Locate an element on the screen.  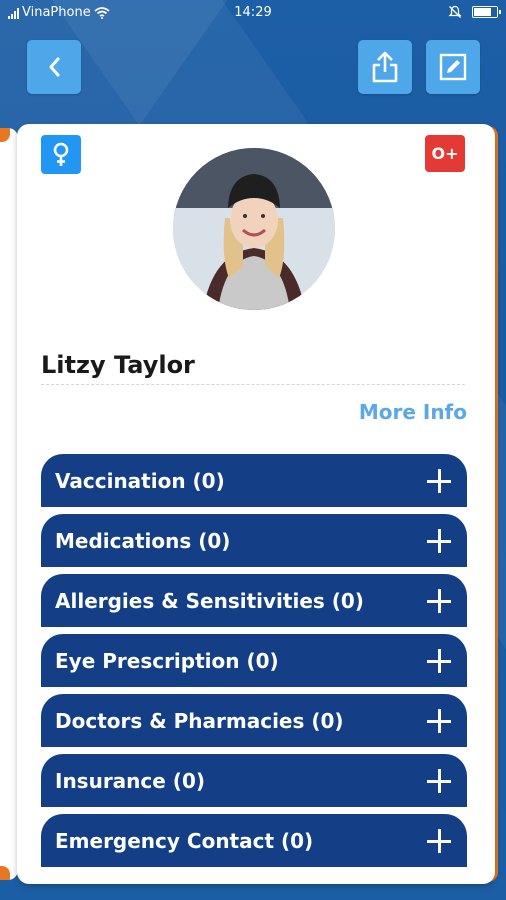
edit-icon is located at coordinates (453, 67).